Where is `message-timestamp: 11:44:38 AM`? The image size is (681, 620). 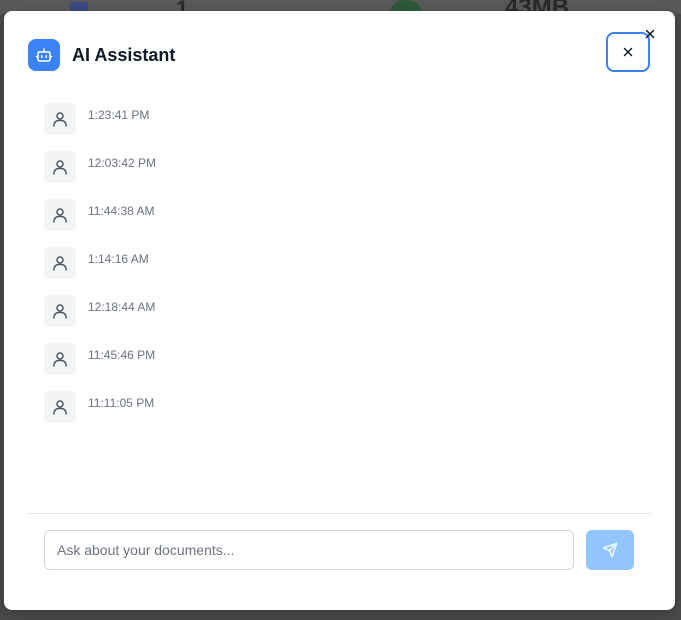 message-timestamp: 11:44:38 AM is located at coordinates (121, 211).